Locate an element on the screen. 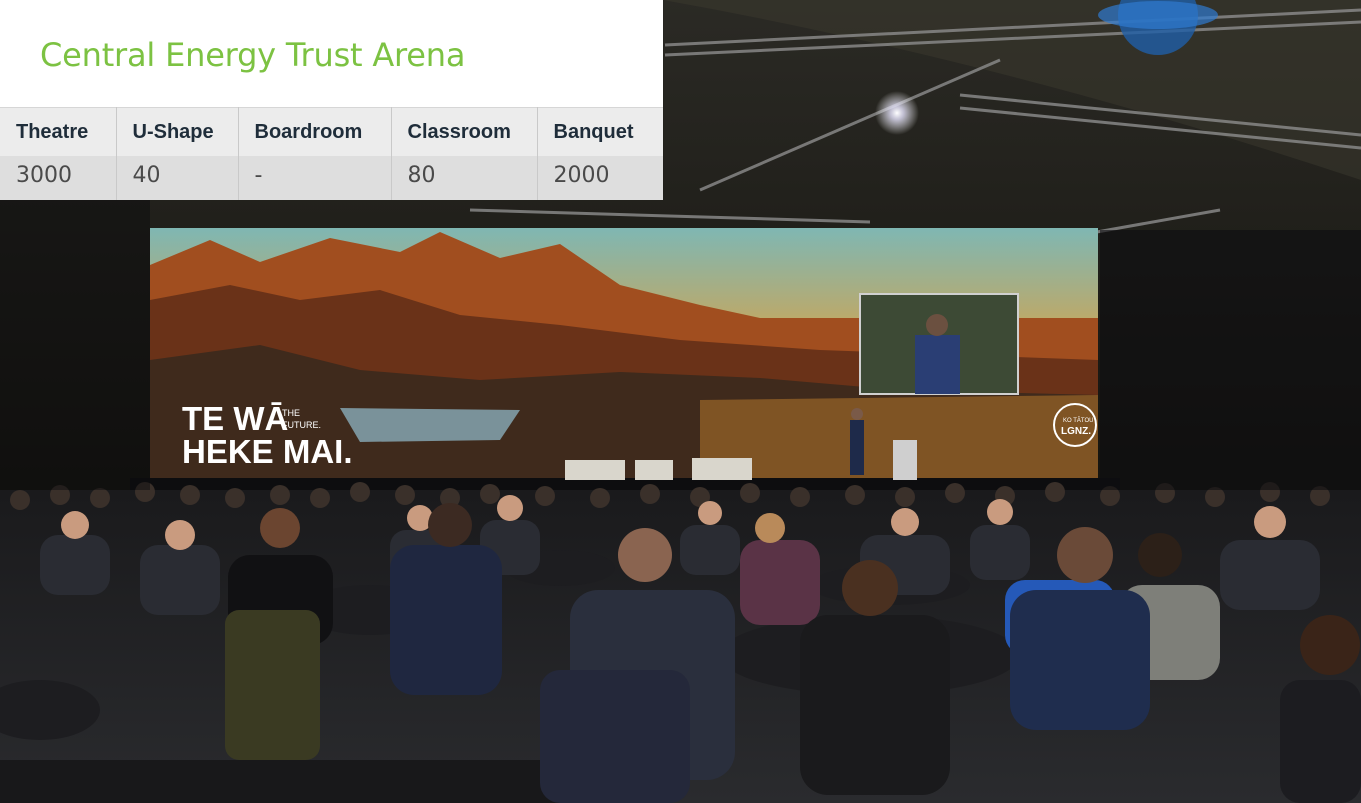 Image resolution: width=1361 pixels, height=803 pixels. capacity-value-u-shape: 40 is located at coordinates (177, 178).